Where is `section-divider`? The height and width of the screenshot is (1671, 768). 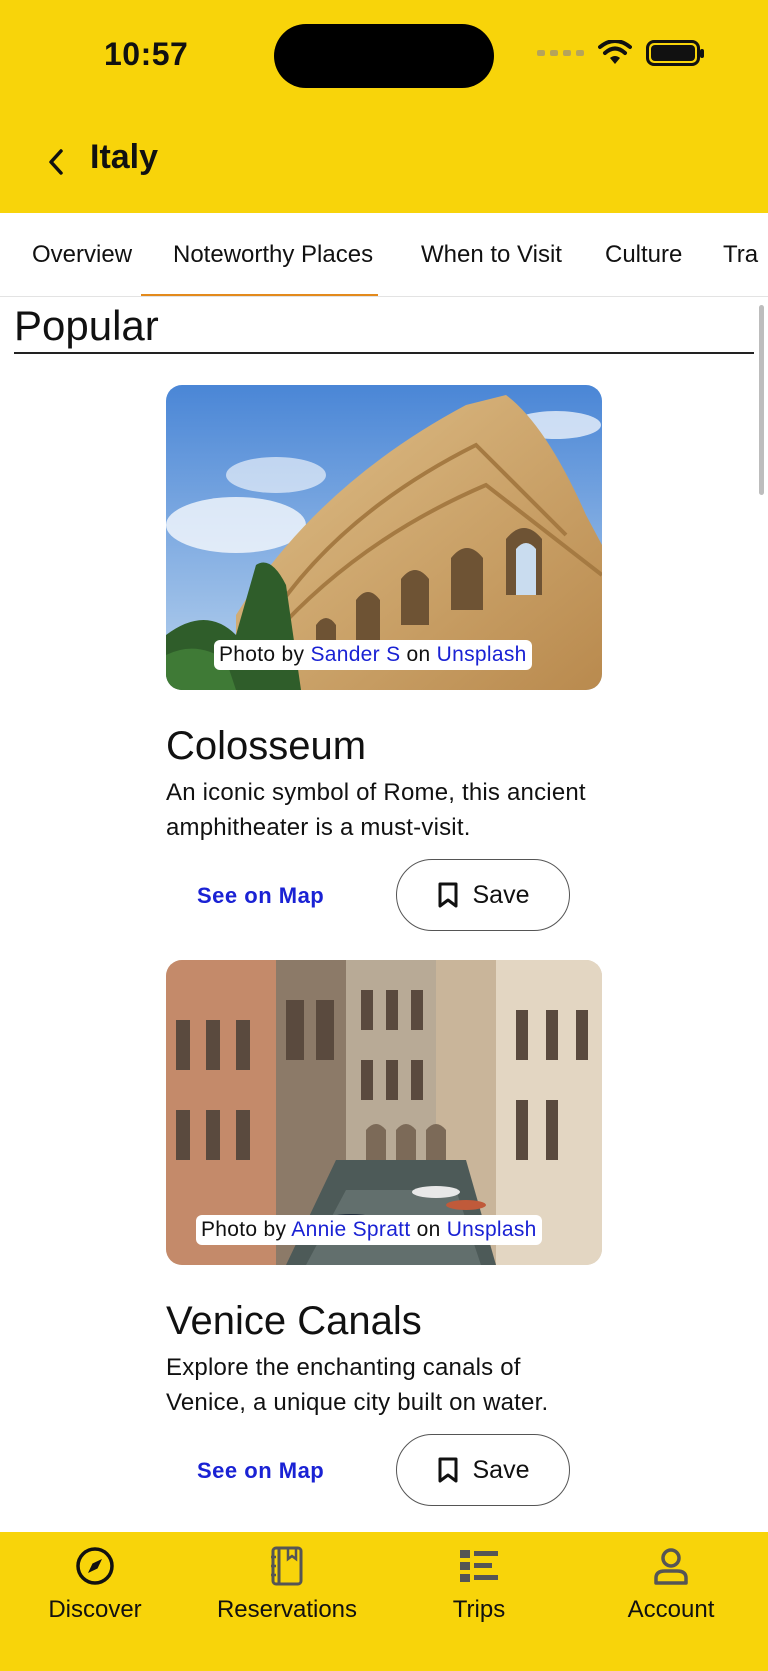
section-divider is located at coordinates (384, 353).